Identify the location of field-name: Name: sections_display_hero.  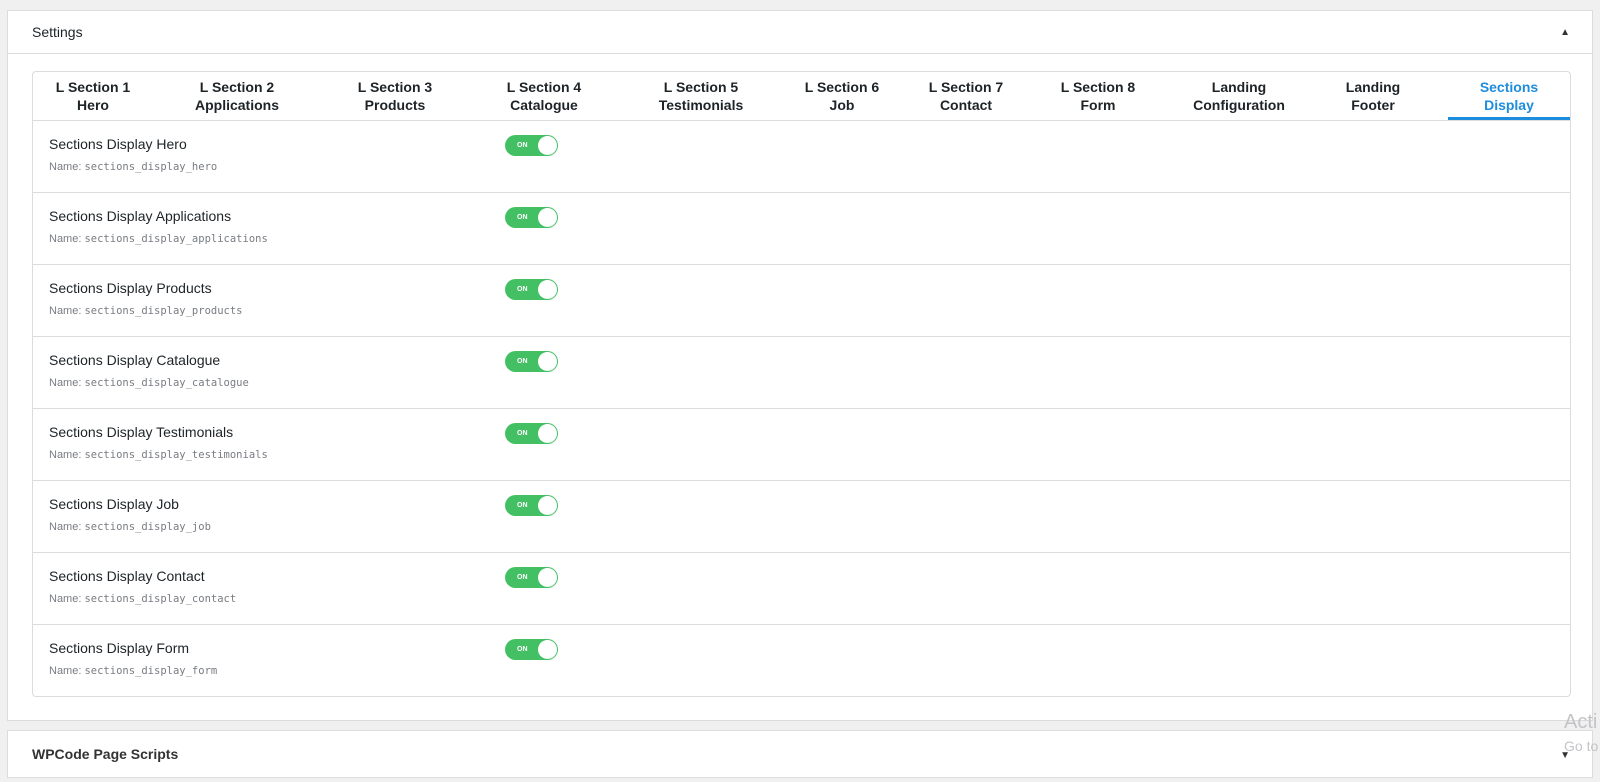
(133, 167).